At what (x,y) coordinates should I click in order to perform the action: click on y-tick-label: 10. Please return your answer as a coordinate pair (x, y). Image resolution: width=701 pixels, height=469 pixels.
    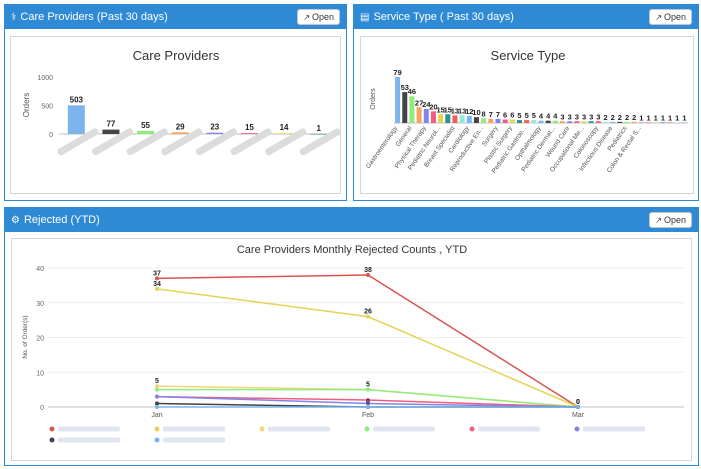
    Looking at the image, I should click on (40, 373).